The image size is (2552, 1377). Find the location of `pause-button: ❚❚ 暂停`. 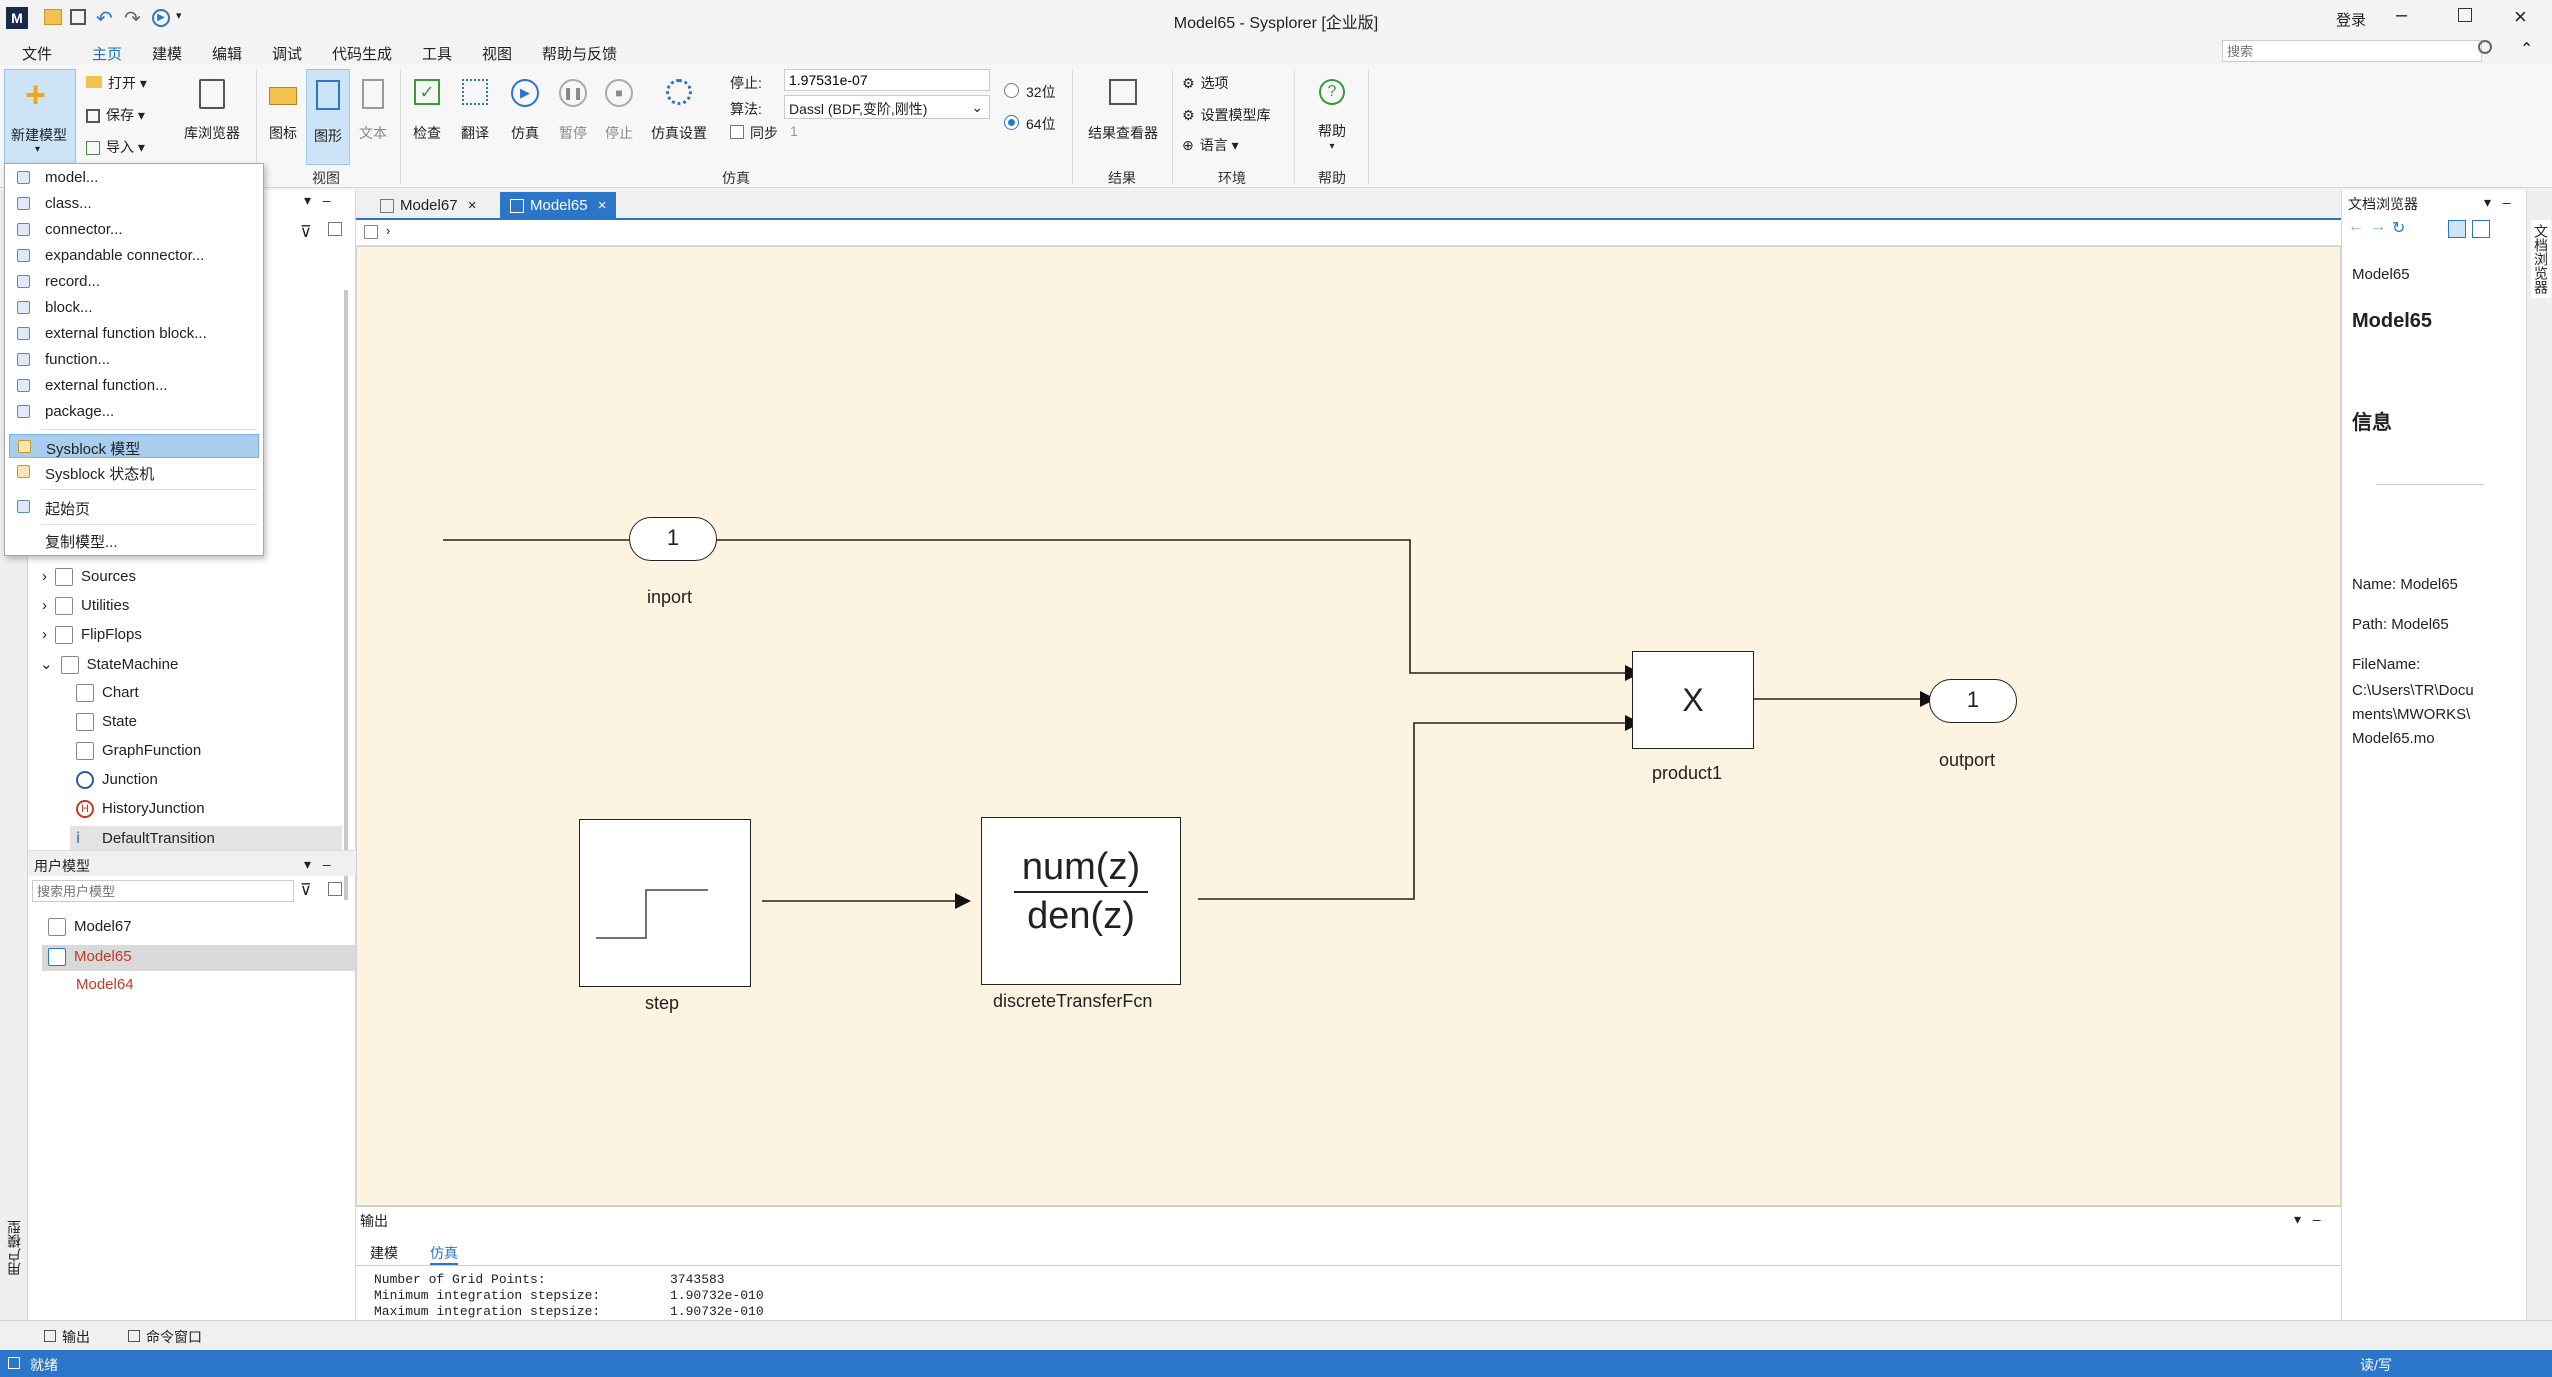

pause-button: ❚❚ 暂停 is located at coordinates (573, 111).